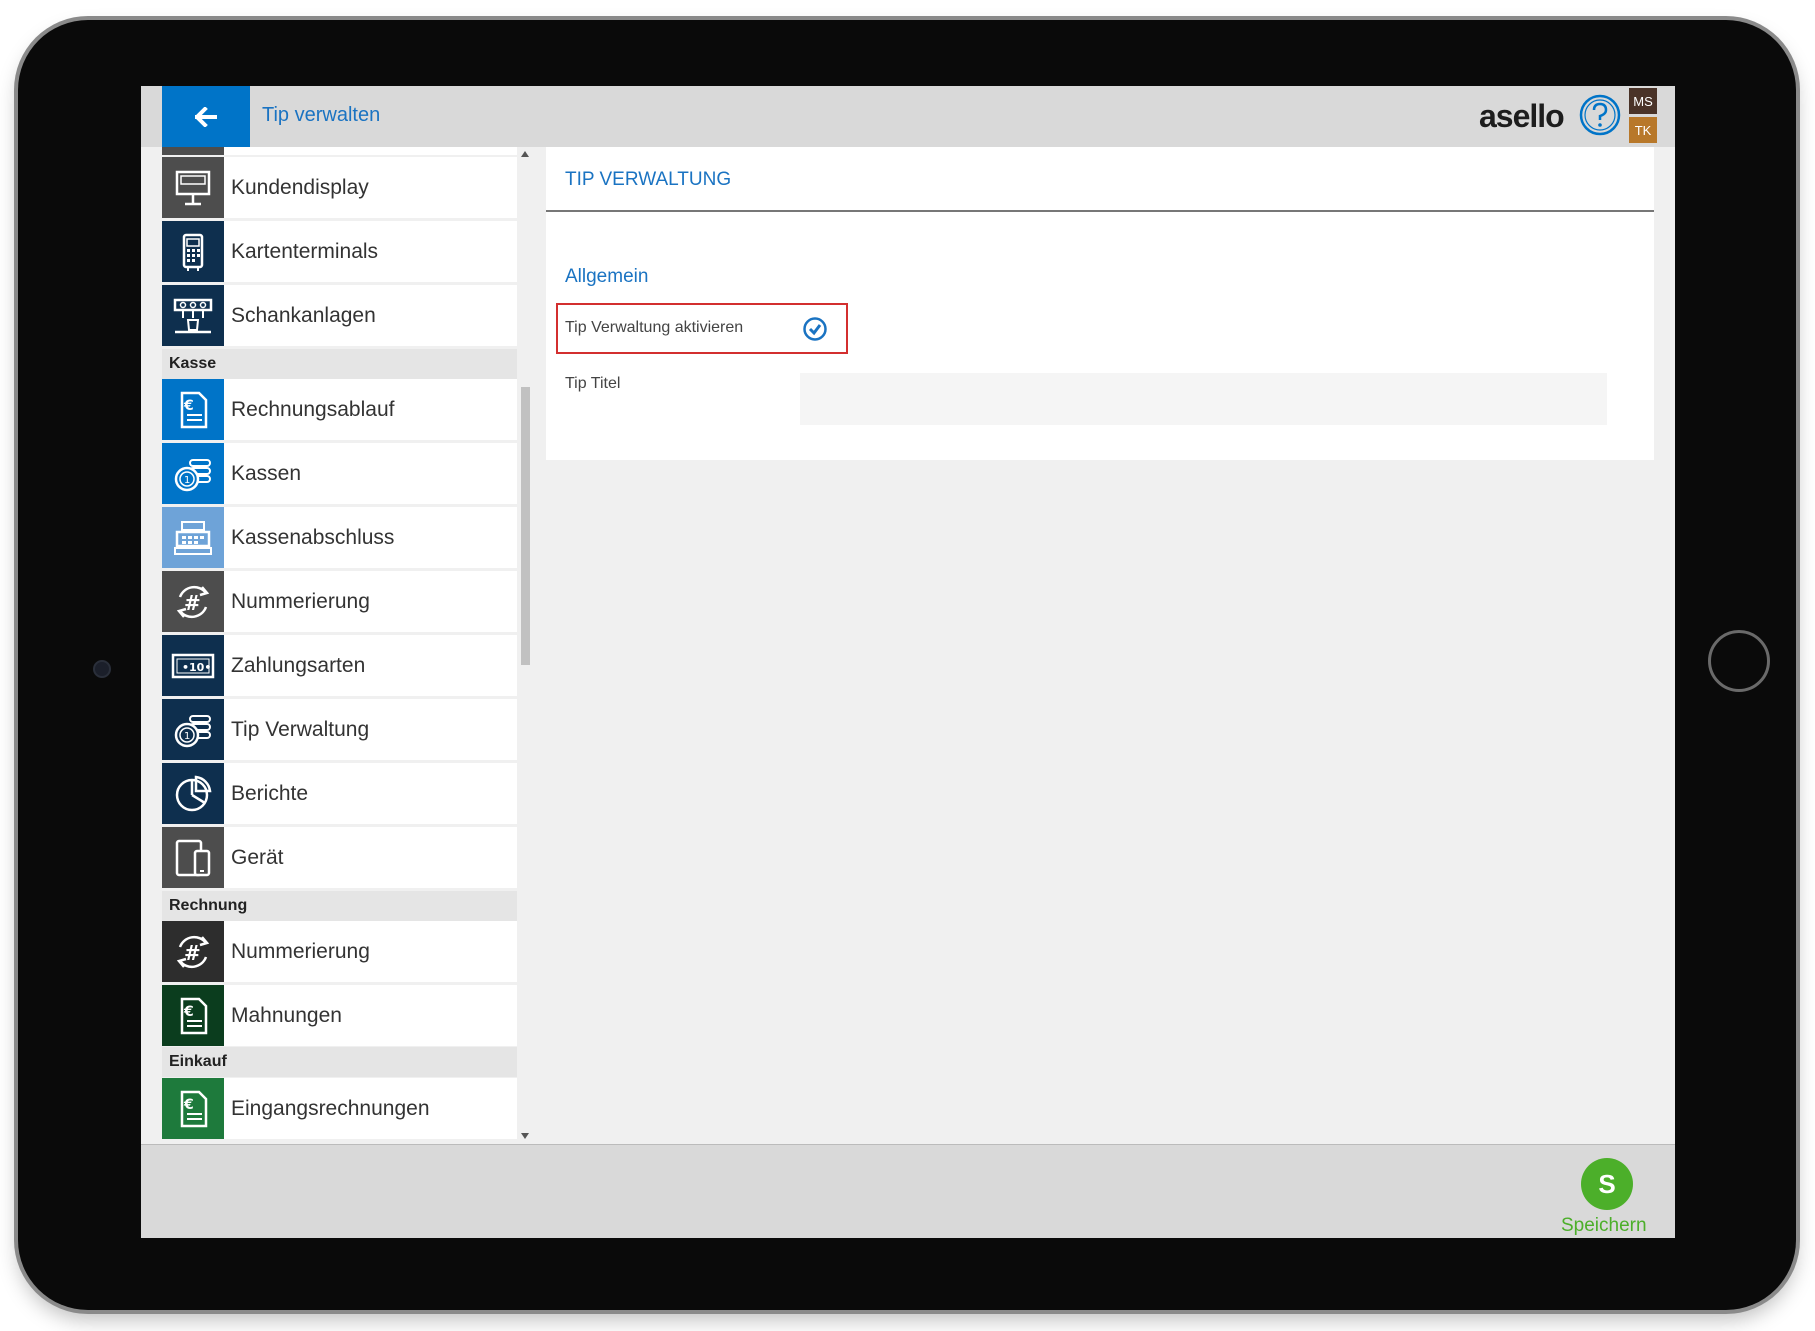 This screenshot has width=1815, height=1331. What do you see at coordinates (648, 179) in the screenshot?
I see `panel-title: TIP VERWALTUNG` at bounding box center [648, 179].